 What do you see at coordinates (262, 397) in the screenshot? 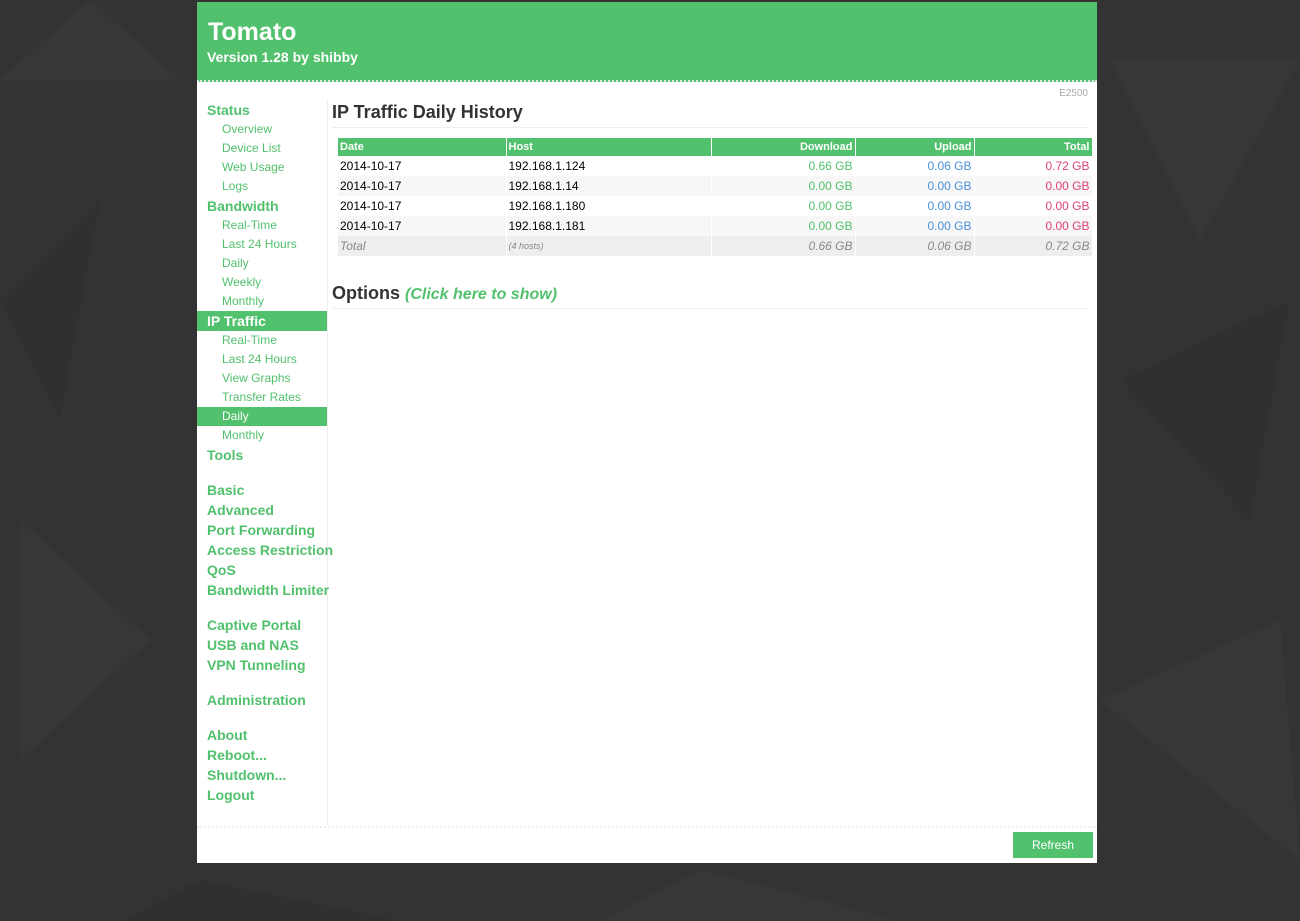
I see `sidebar-item-ipt-transfer-rates: Transfer Rates` at bounding box center [262, 397].